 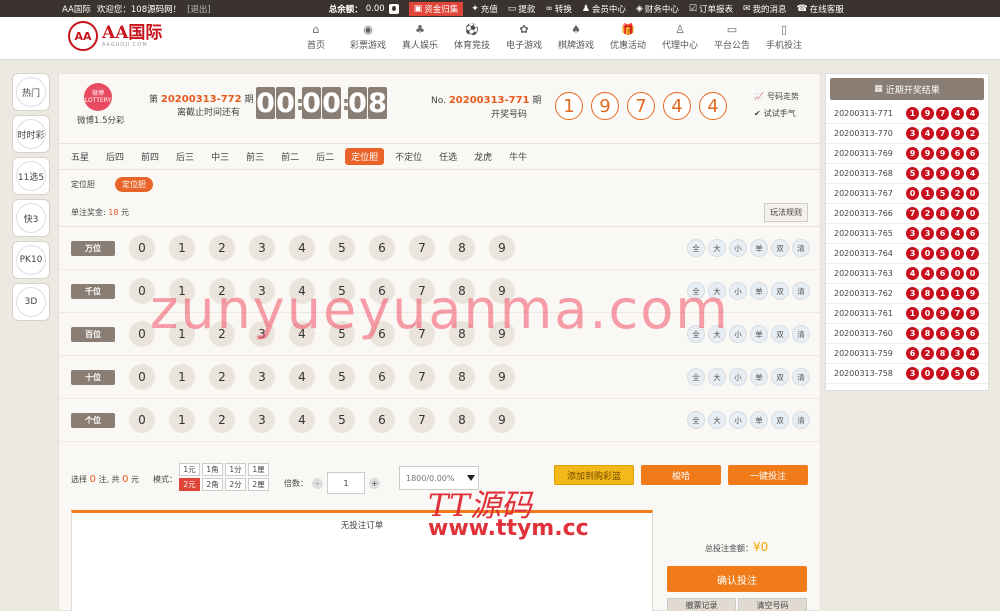 What do you see at coordinates (80, 156) in the screenshot?
I see `play-tab: 五星` at bounding box center [80, 156].